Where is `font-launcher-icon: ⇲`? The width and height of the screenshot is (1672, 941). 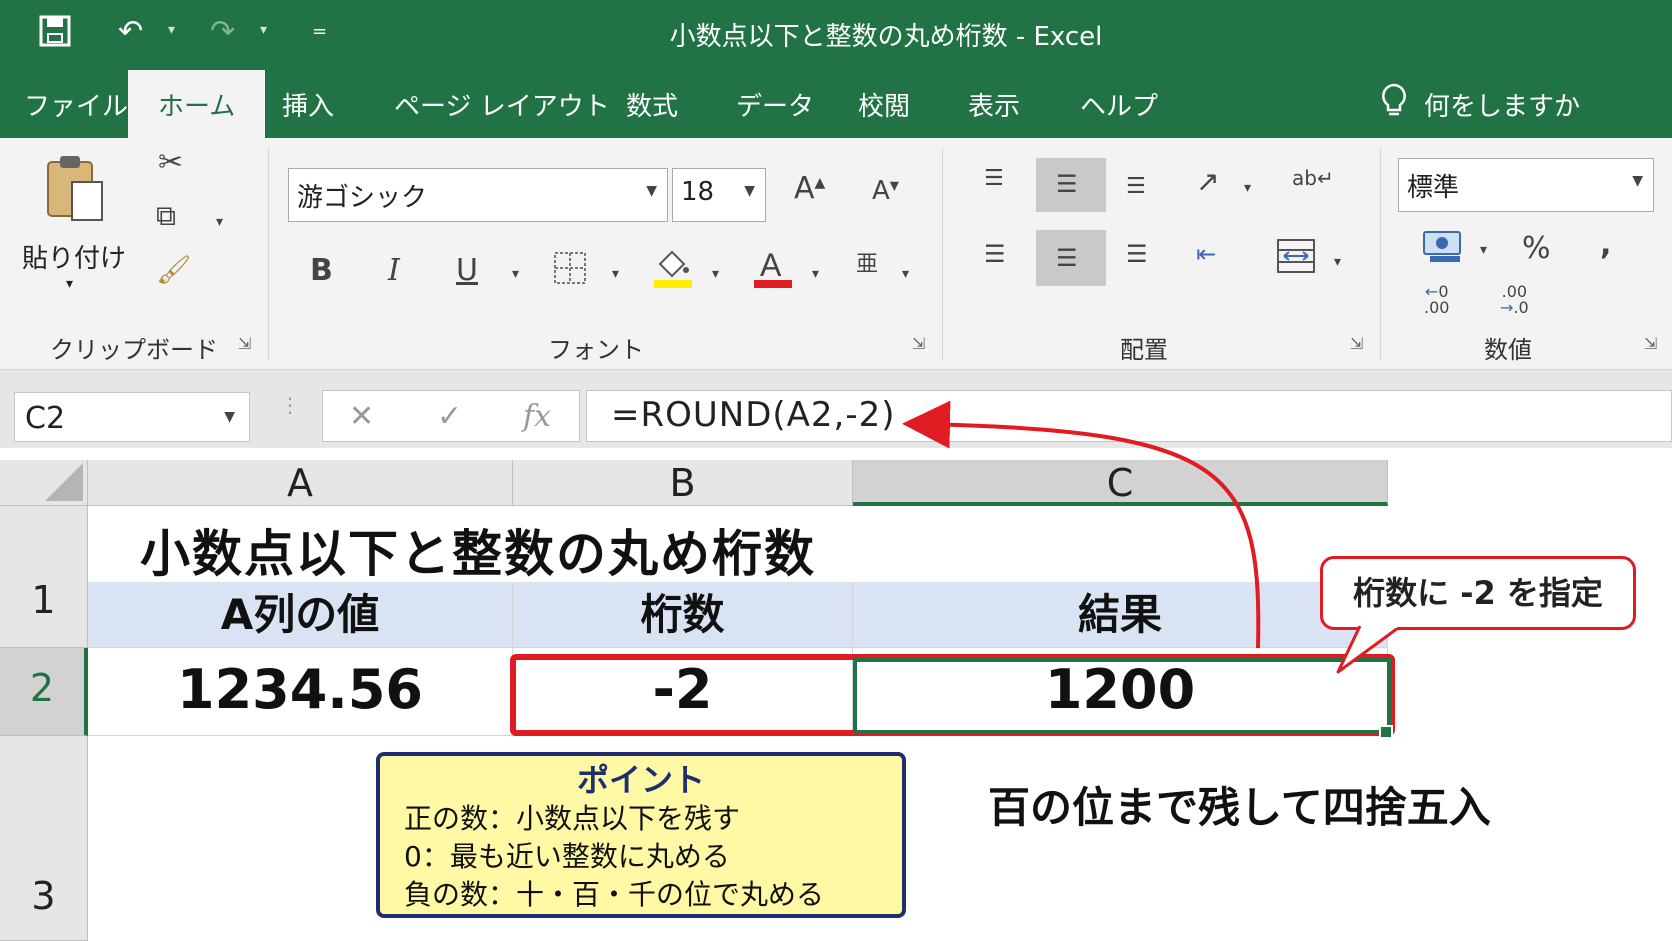 font-launcher-icon: ⇲ is located at coordinates (918, 343).